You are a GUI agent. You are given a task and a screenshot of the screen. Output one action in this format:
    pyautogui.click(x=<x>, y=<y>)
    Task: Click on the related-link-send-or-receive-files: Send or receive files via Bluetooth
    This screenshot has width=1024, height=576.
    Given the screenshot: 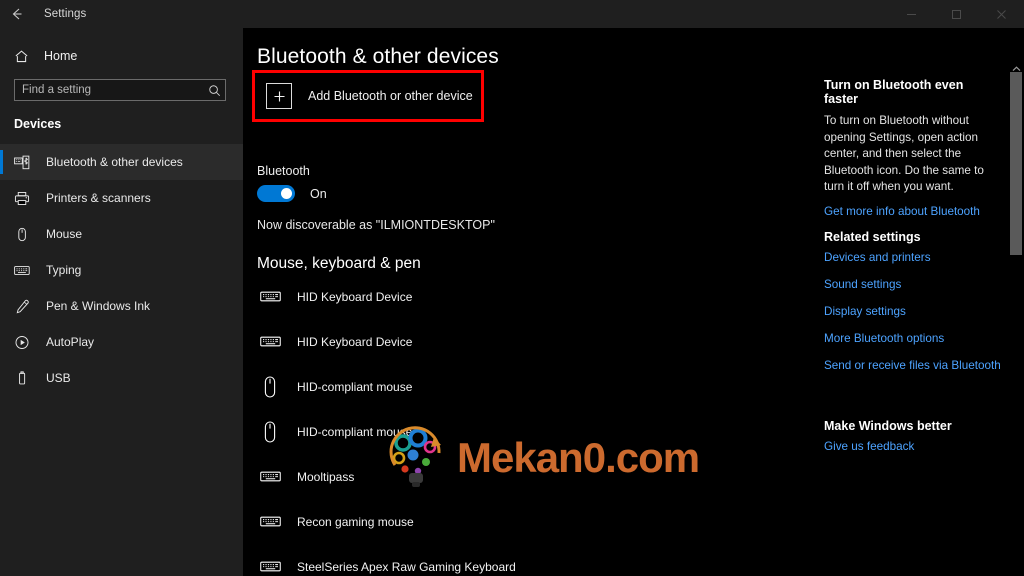 What is the action you would take?
    pyautogui.click(x=914, y=365)
    